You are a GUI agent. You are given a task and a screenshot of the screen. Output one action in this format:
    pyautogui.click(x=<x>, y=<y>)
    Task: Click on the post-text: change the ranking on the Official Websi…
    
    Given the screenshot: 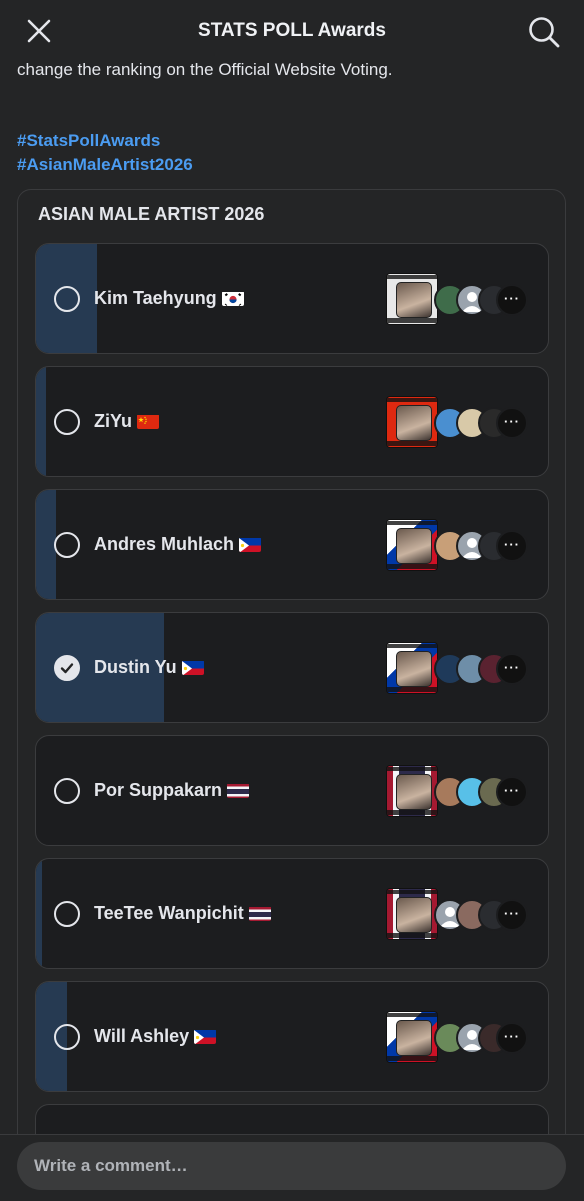 What is the action you would take?
    pyautogui.click(x=205, y=69)
    